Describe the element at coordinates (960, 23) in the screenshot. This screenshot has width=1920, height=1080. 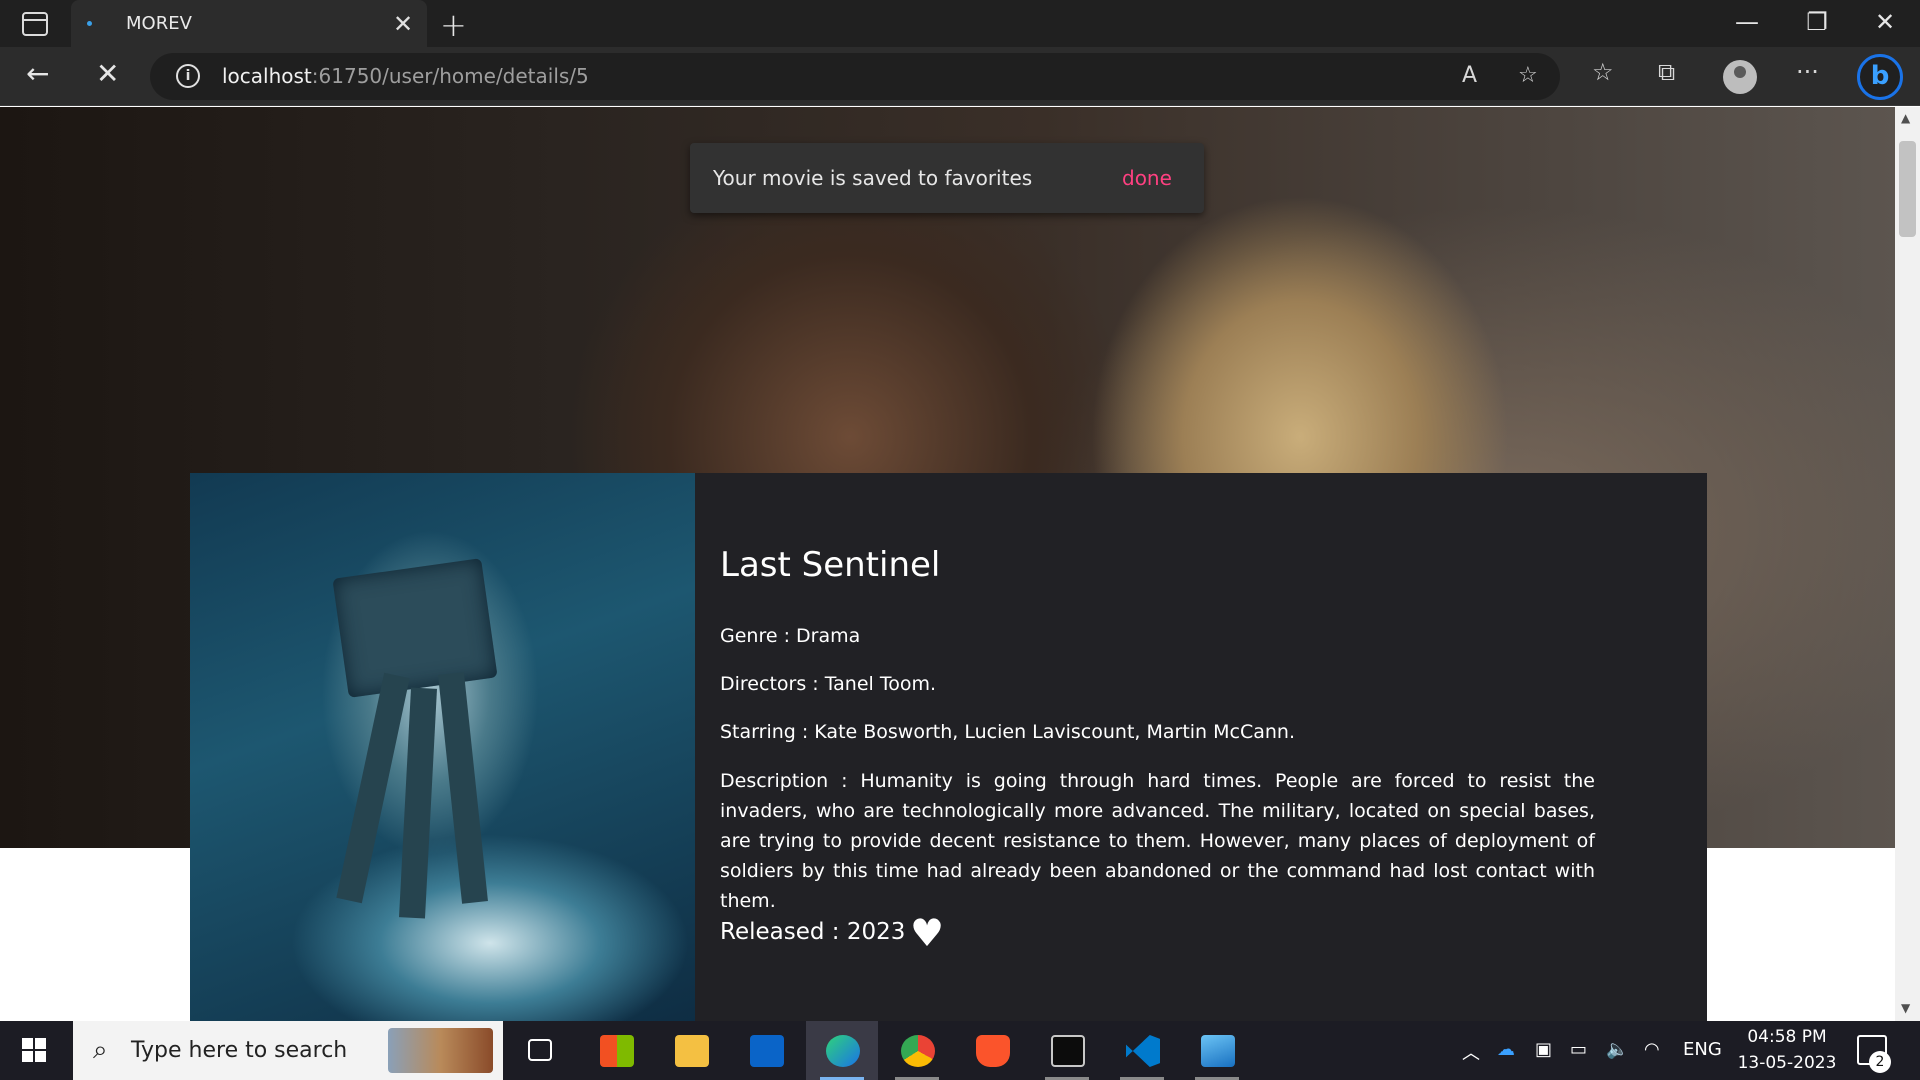
I see `browser-title-bar: MOREV ✕ + — ❐ ✕` at that location.